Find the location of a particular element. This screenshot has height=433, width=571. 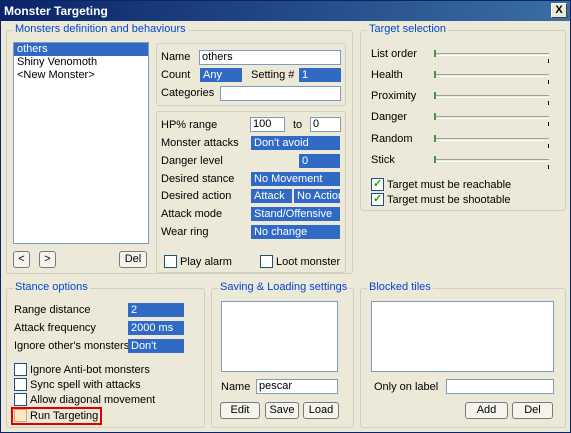

hp-to-field: 0 is located at coordinates (325, 124).